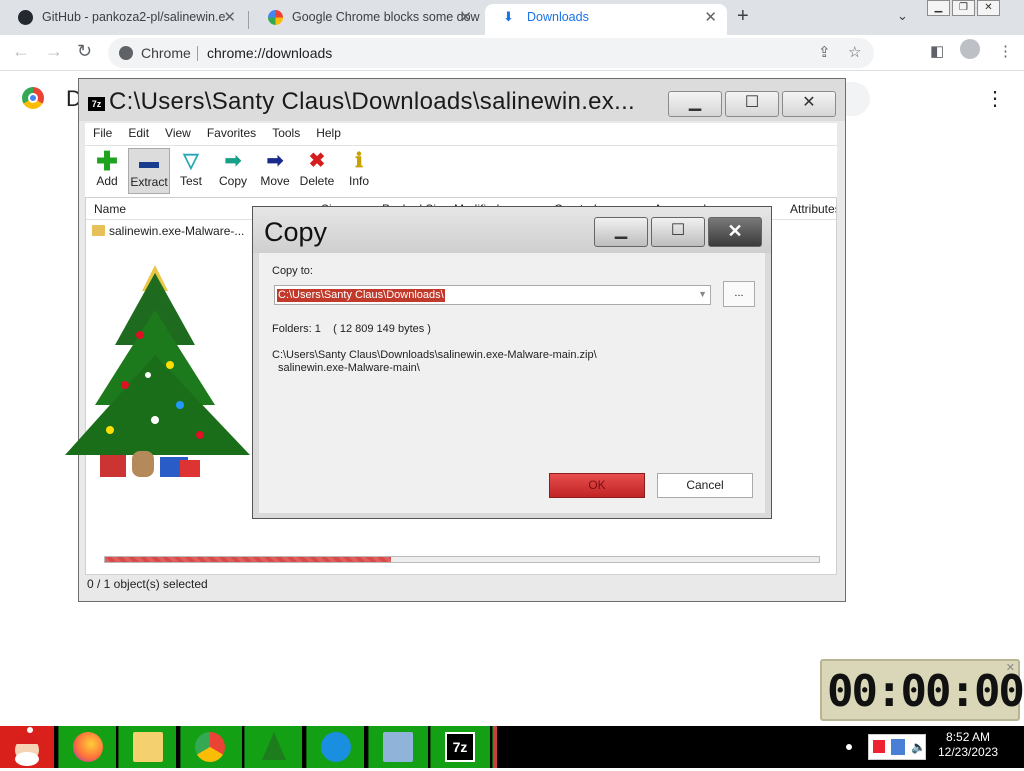 The width and height of the screenshot is (1024, 771). I want to click on info-icon: ℹ, so click(359, 161).